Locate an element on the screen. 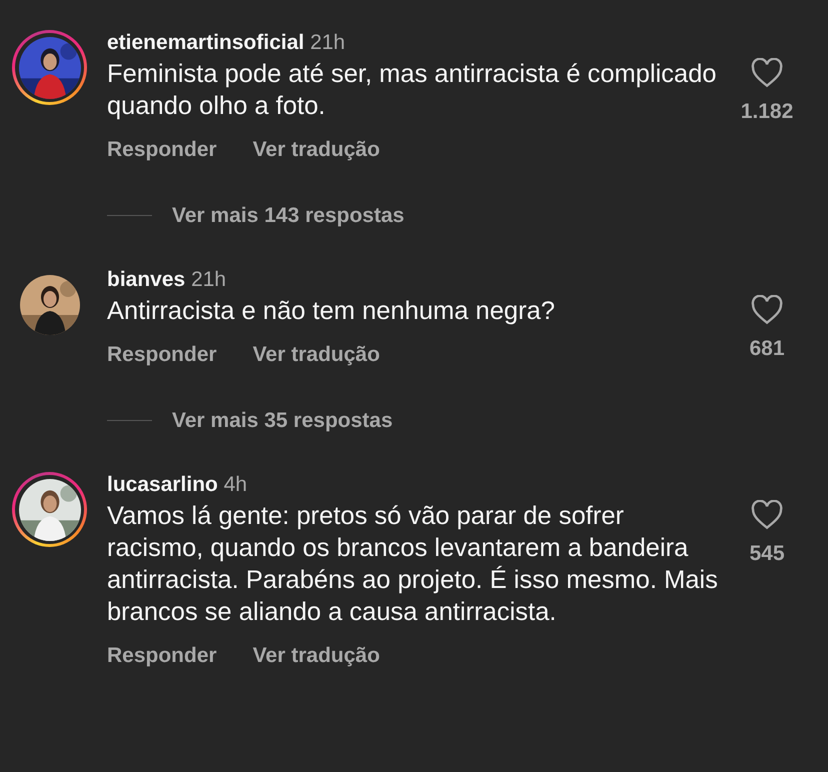 The image size is (828, 772). like-count: 545 is located at coordinates (767, 554).